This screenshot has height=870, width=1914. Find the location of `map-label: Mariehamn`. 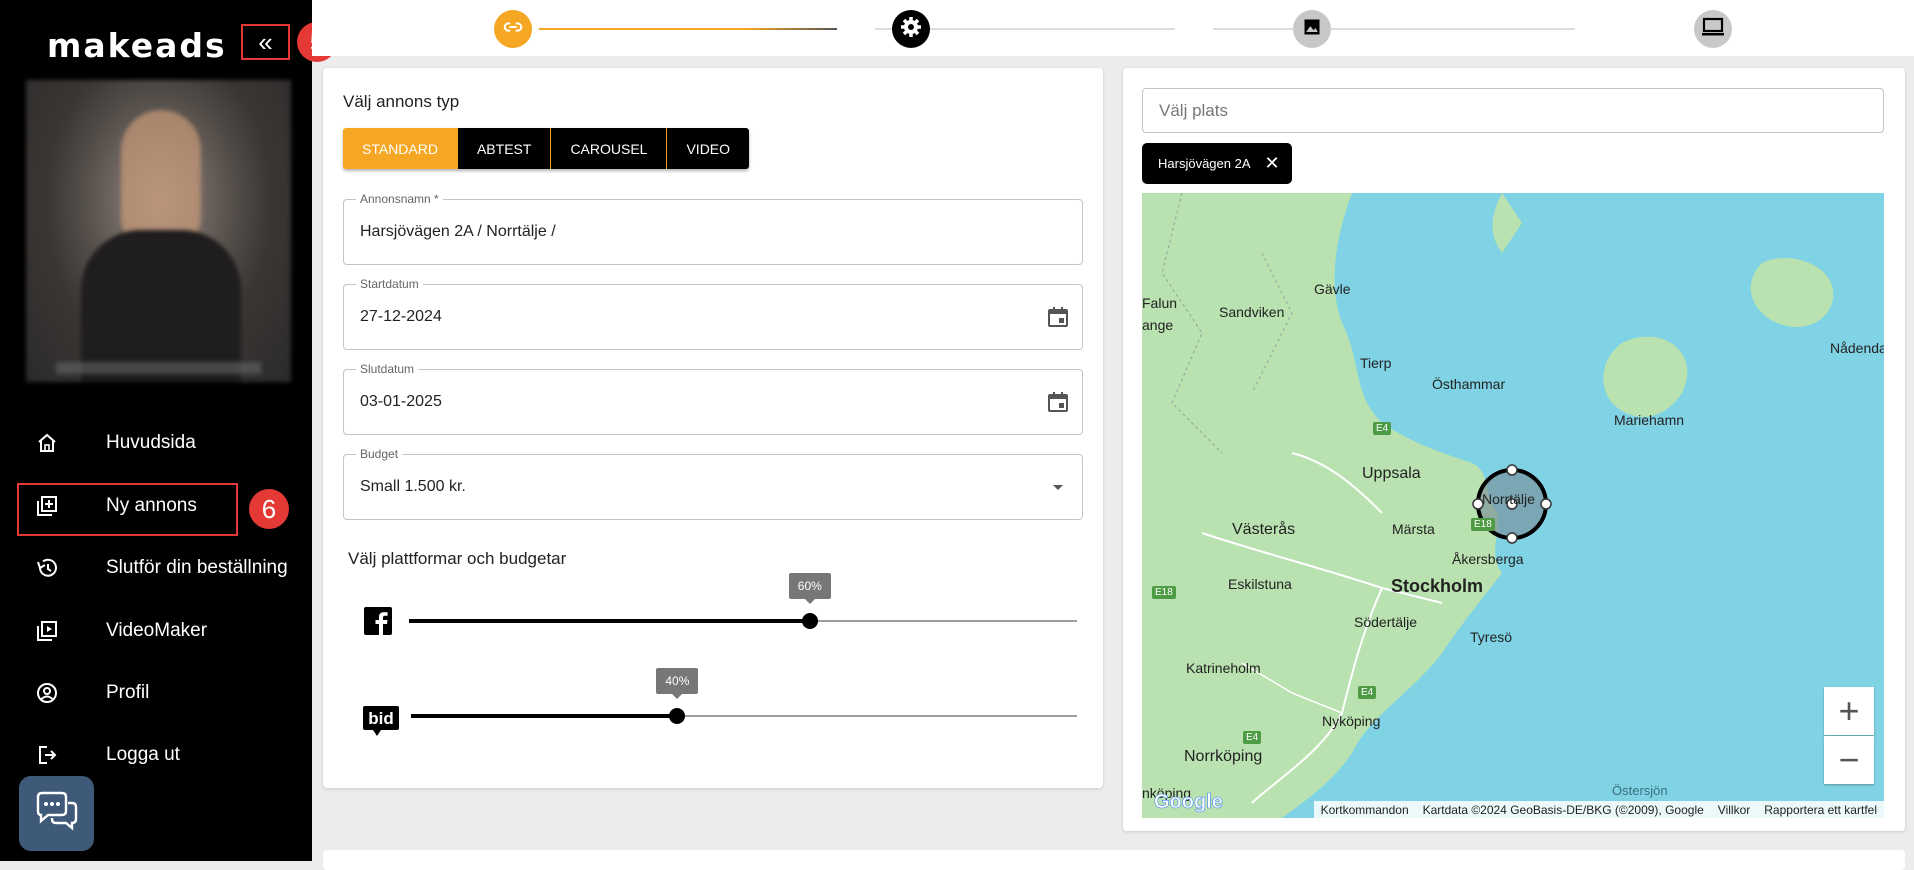

map-label: Mariehamn is located at coordinates (1649, 420).